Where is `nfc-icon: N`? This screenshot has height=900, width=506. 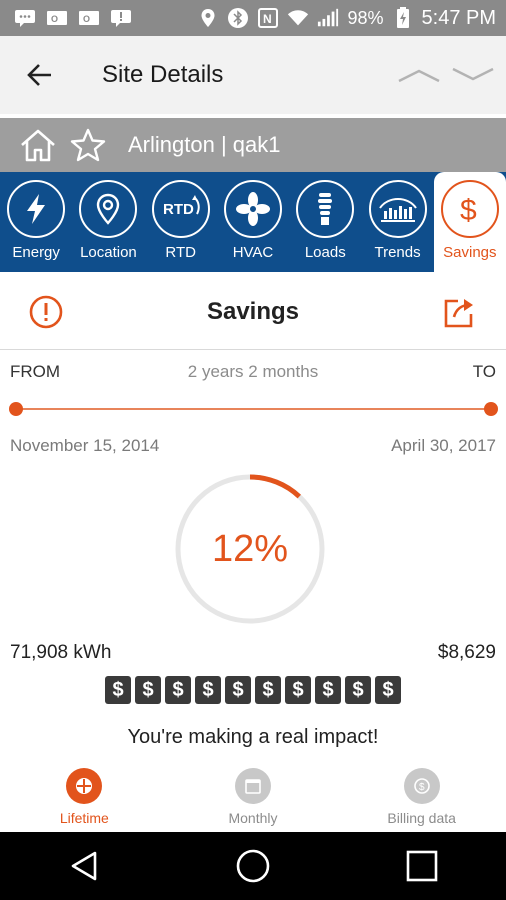 nfc-icon: N is located at coordinates (268, 18).